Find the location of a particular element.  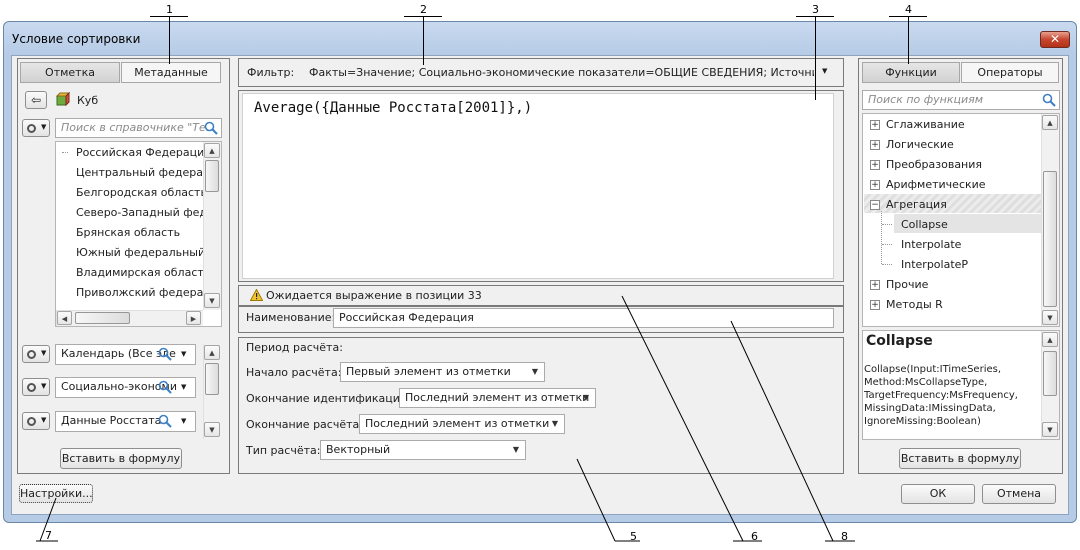

callout-5-number: 5 is located at coordinates (633, 536).